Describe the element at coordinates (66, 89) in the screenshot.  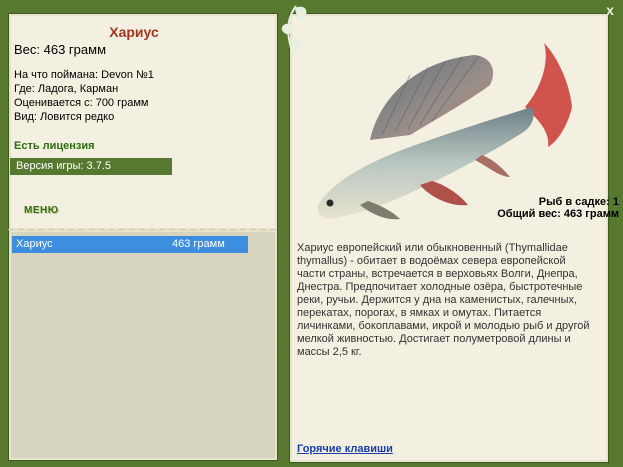
I see `location: Где: Ладога, Карман` at that location.